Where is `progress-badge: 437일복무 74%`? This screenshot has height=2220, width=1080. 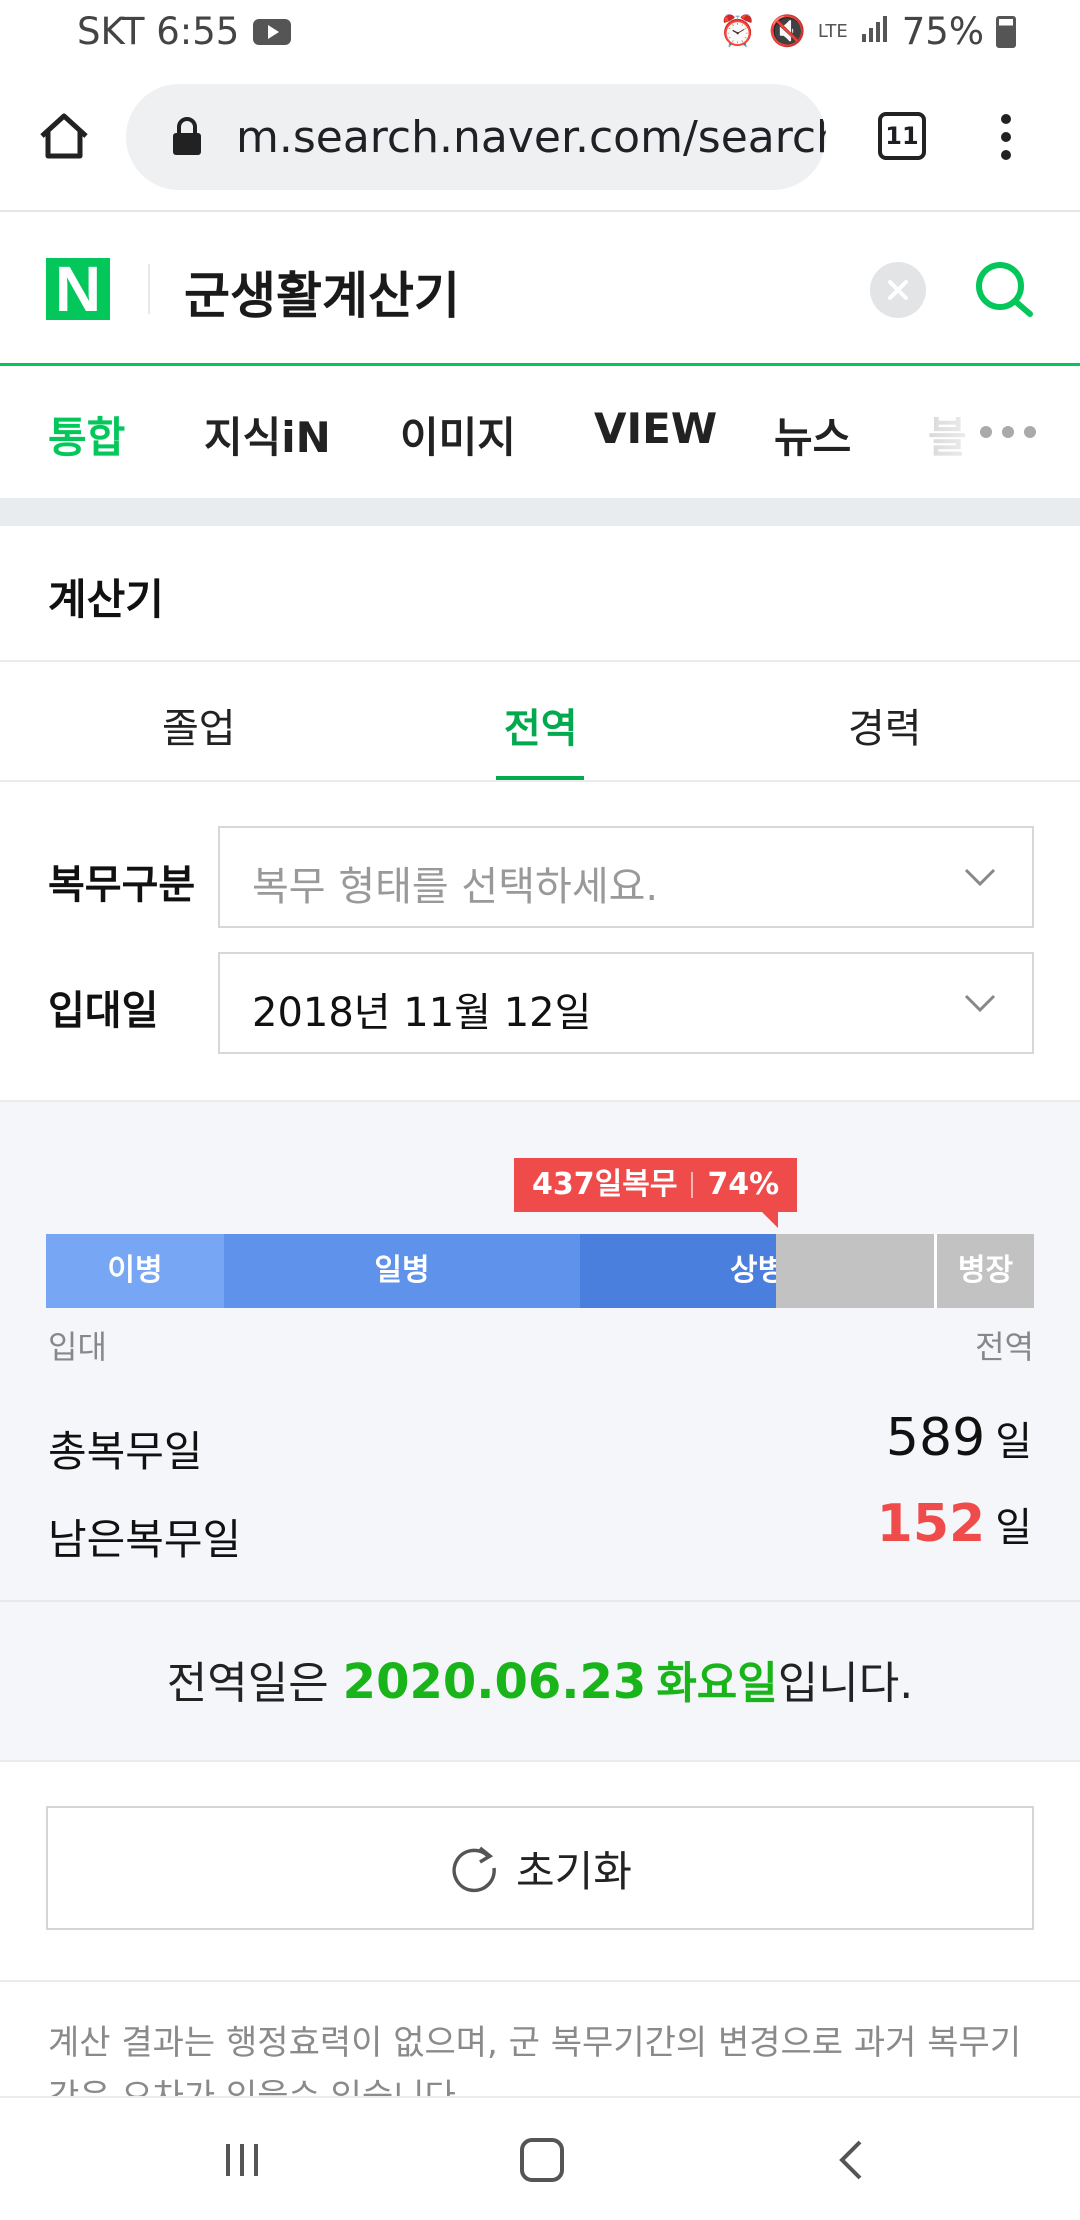 progress-badge: 437일복무 74% is located at coordinates (656, 1185).